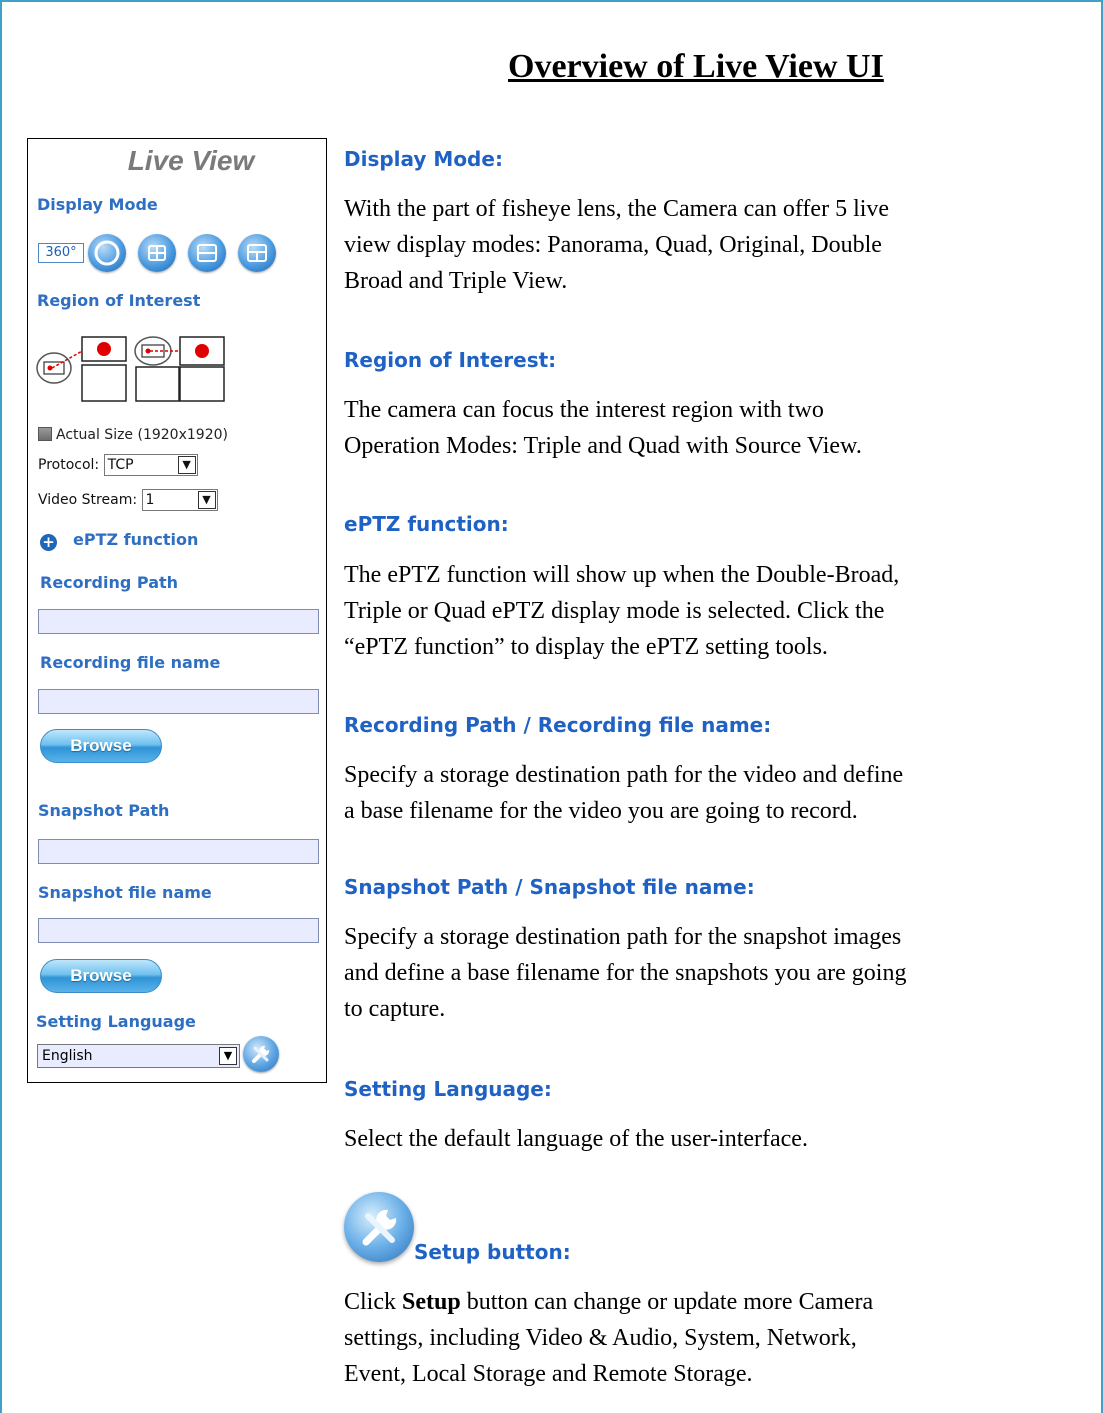 Image resolution: width=1103 pixels, height=1413 pixels. Describe the element at coordinates (88, 500) in the screenshot. I see `video-stream-label: Video Stream:` at that location.